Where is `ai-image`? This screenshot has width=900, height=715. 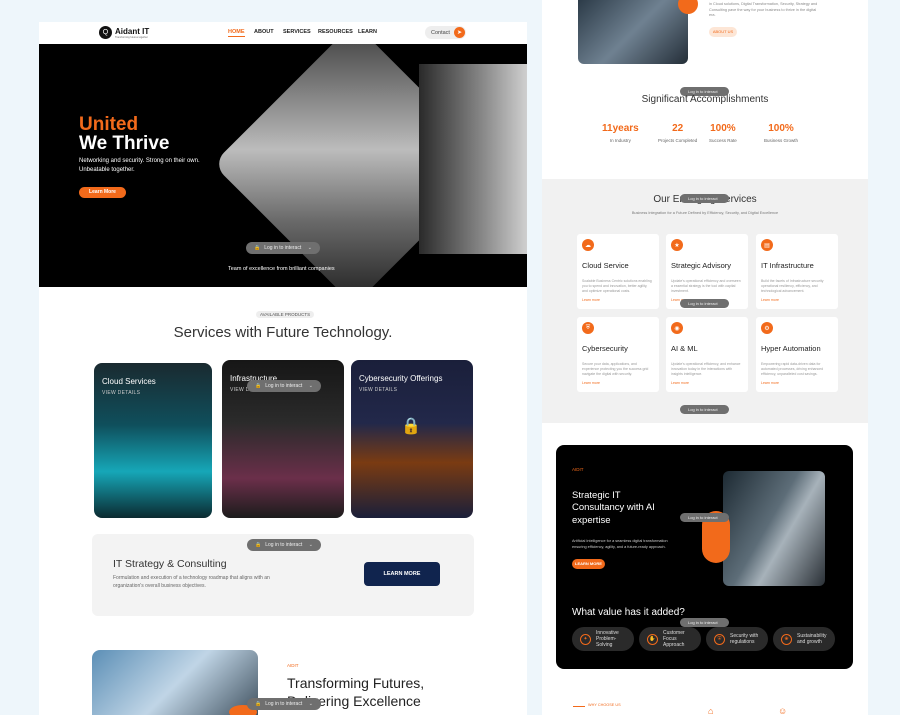
ai-image is located at coordinates (774, 528).